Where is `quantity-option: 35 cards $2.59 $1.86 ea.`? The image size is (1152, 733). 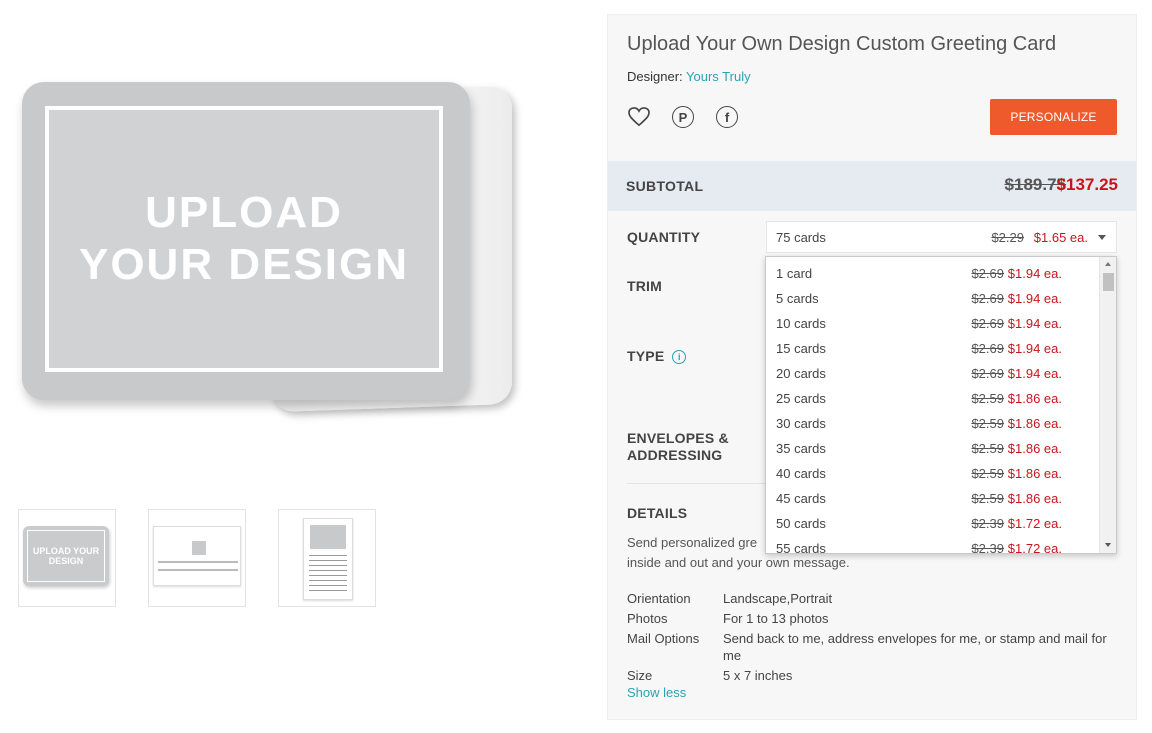
quantity-option: 35 cards $2.59 $1.86 ea. is located at coordinates (933, 448).